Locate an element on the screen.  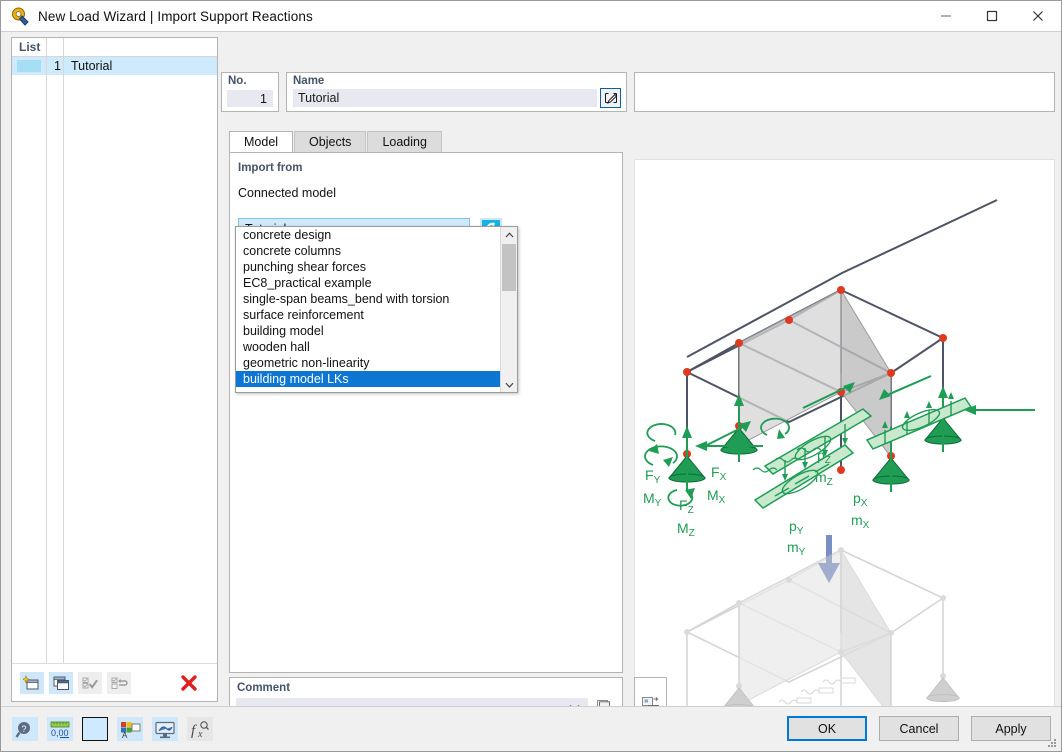
name-field-group: Name Tutorial is located at coordinates (456, 92).